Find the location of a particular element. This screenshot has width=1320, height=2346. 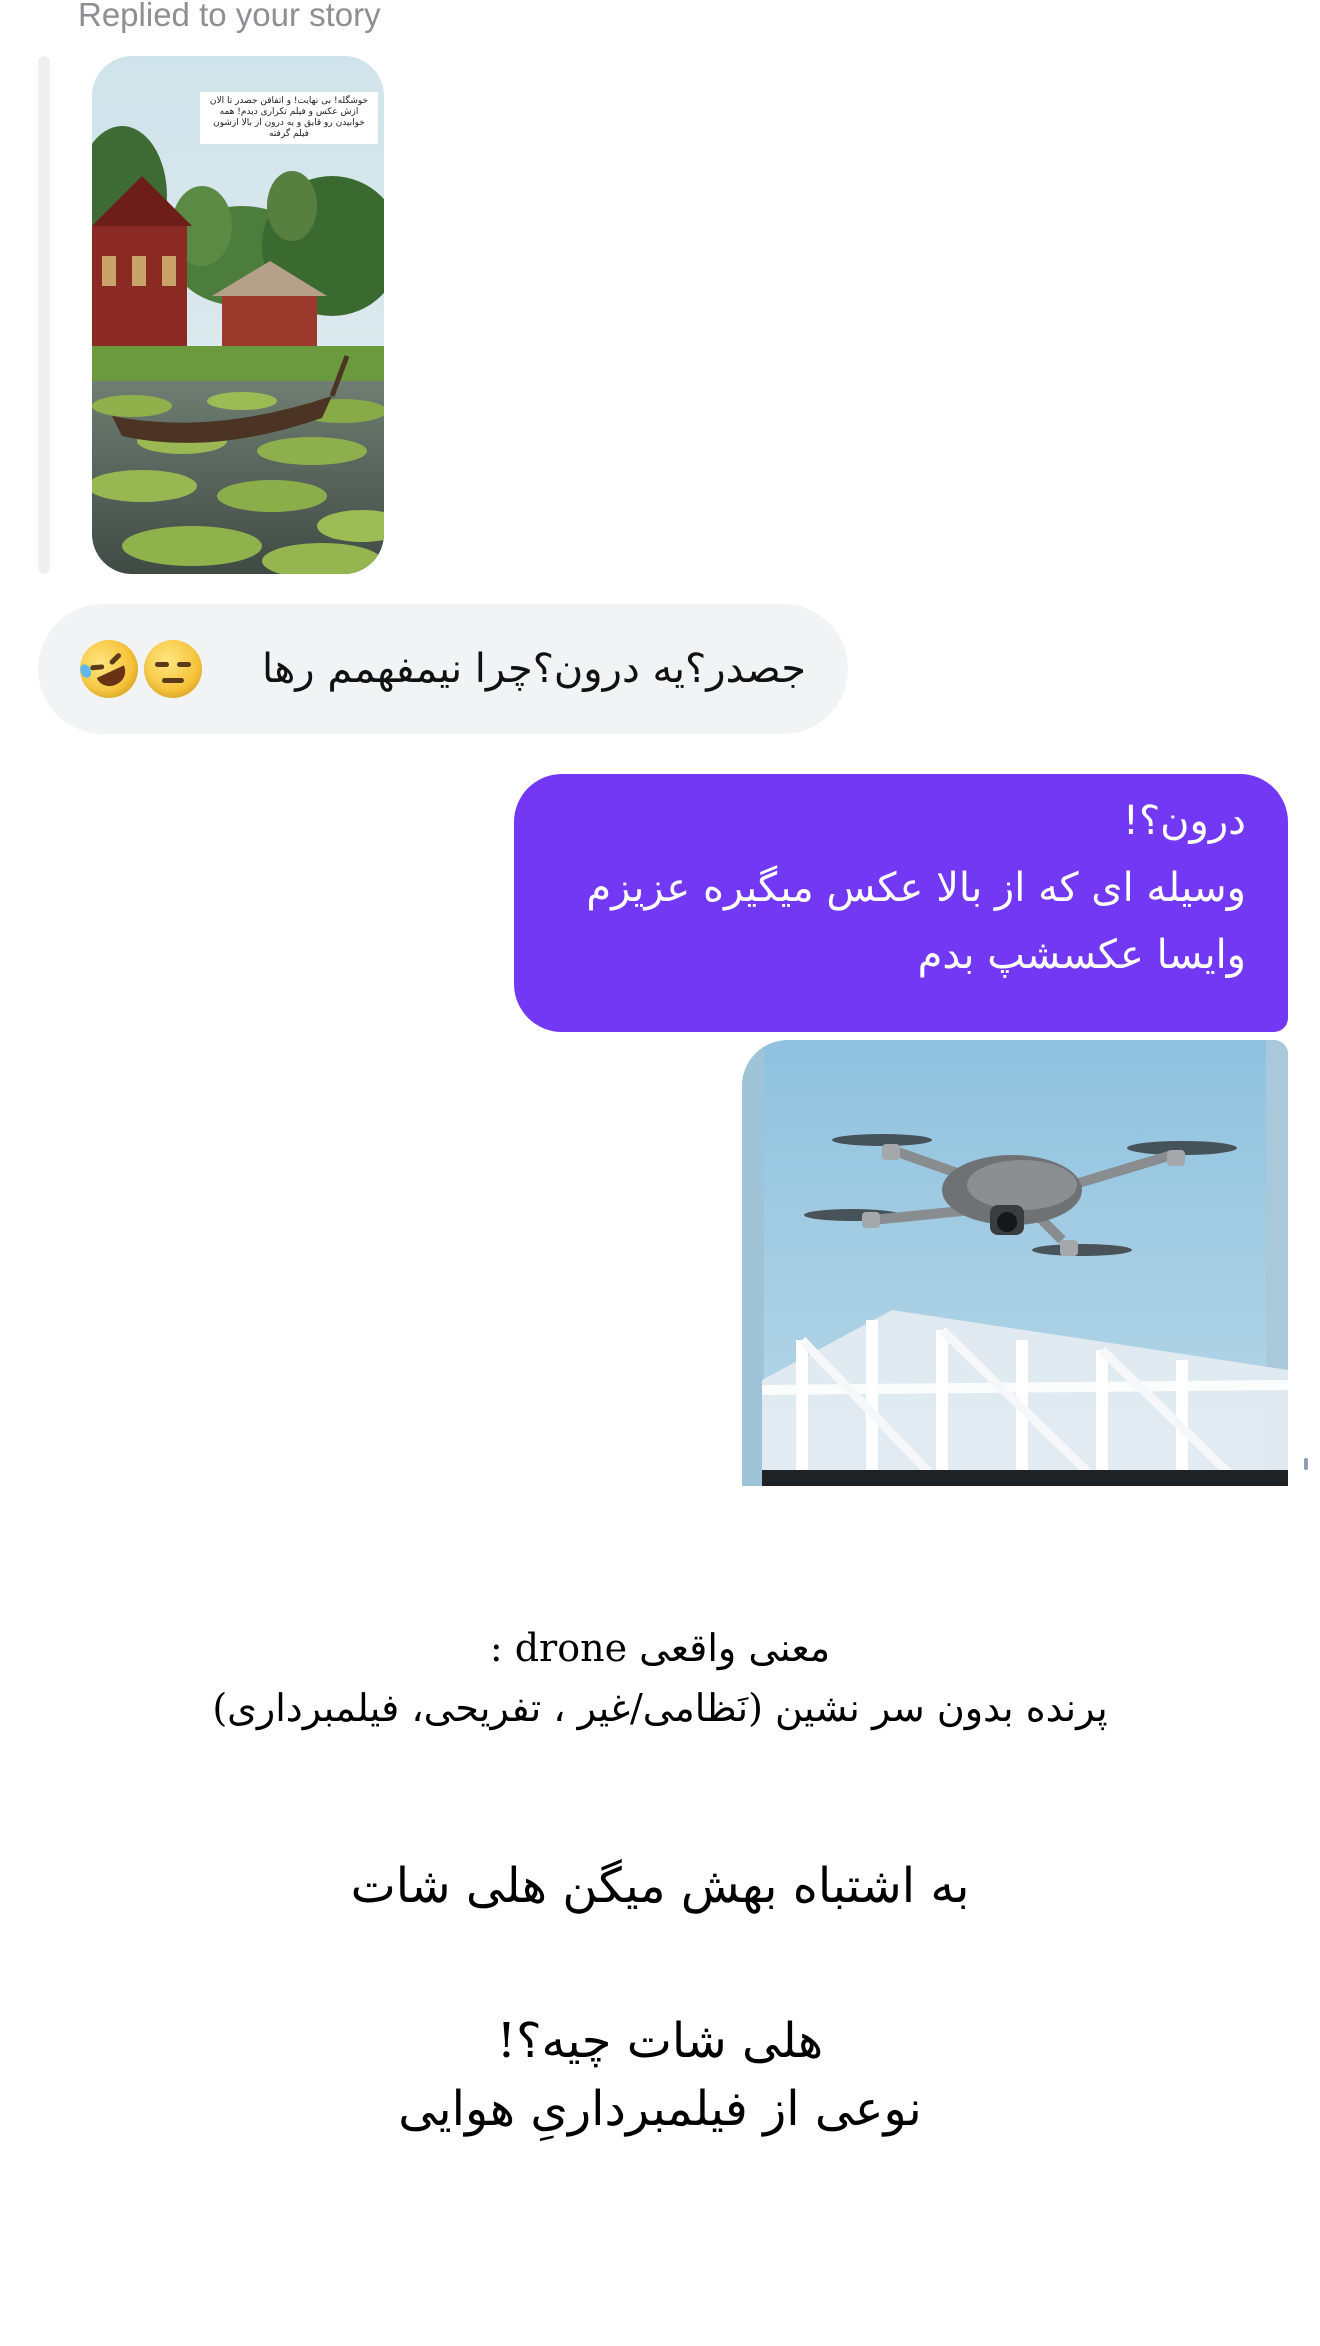

scroll-indicator is located at coordinates (1306, 1464).